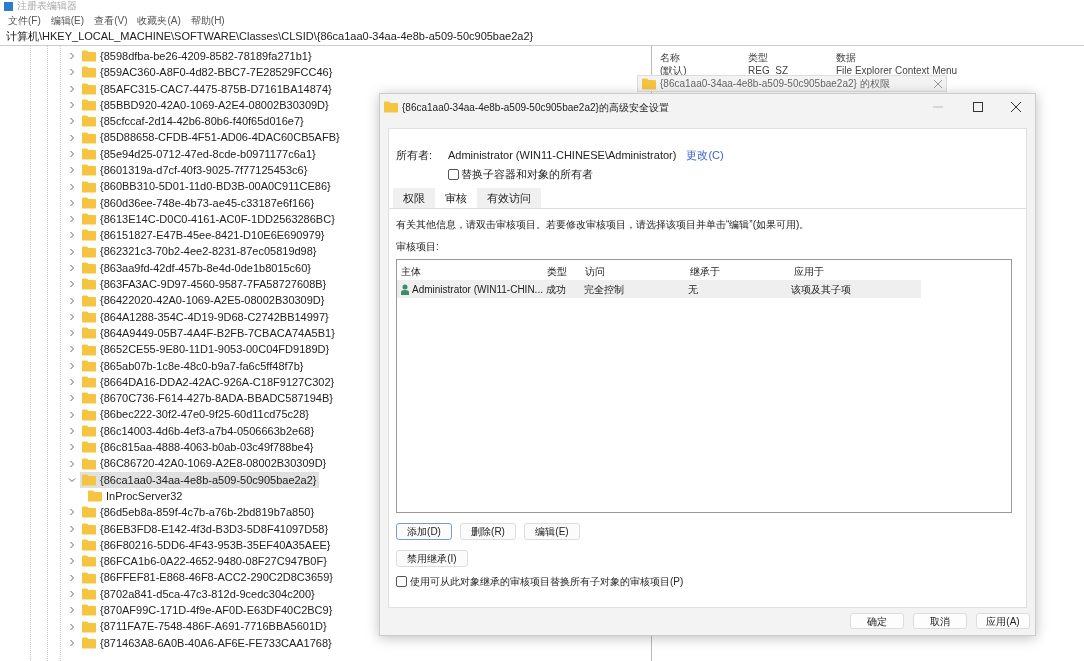 Image resolution: width=1084 pixels, height=661 pixels. I want to click on column-header: 访问, so click(637, 271).